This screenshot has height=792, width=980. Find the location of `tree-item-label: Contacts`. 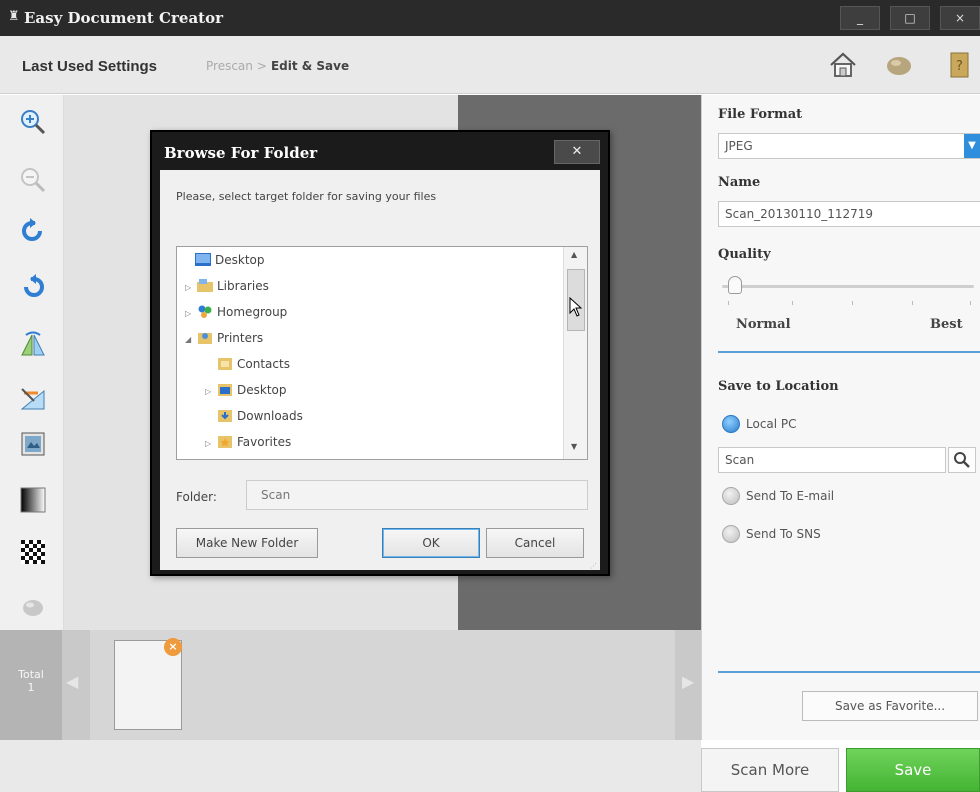

tree-item-label: Contacts is located at coordinates (263, 364).